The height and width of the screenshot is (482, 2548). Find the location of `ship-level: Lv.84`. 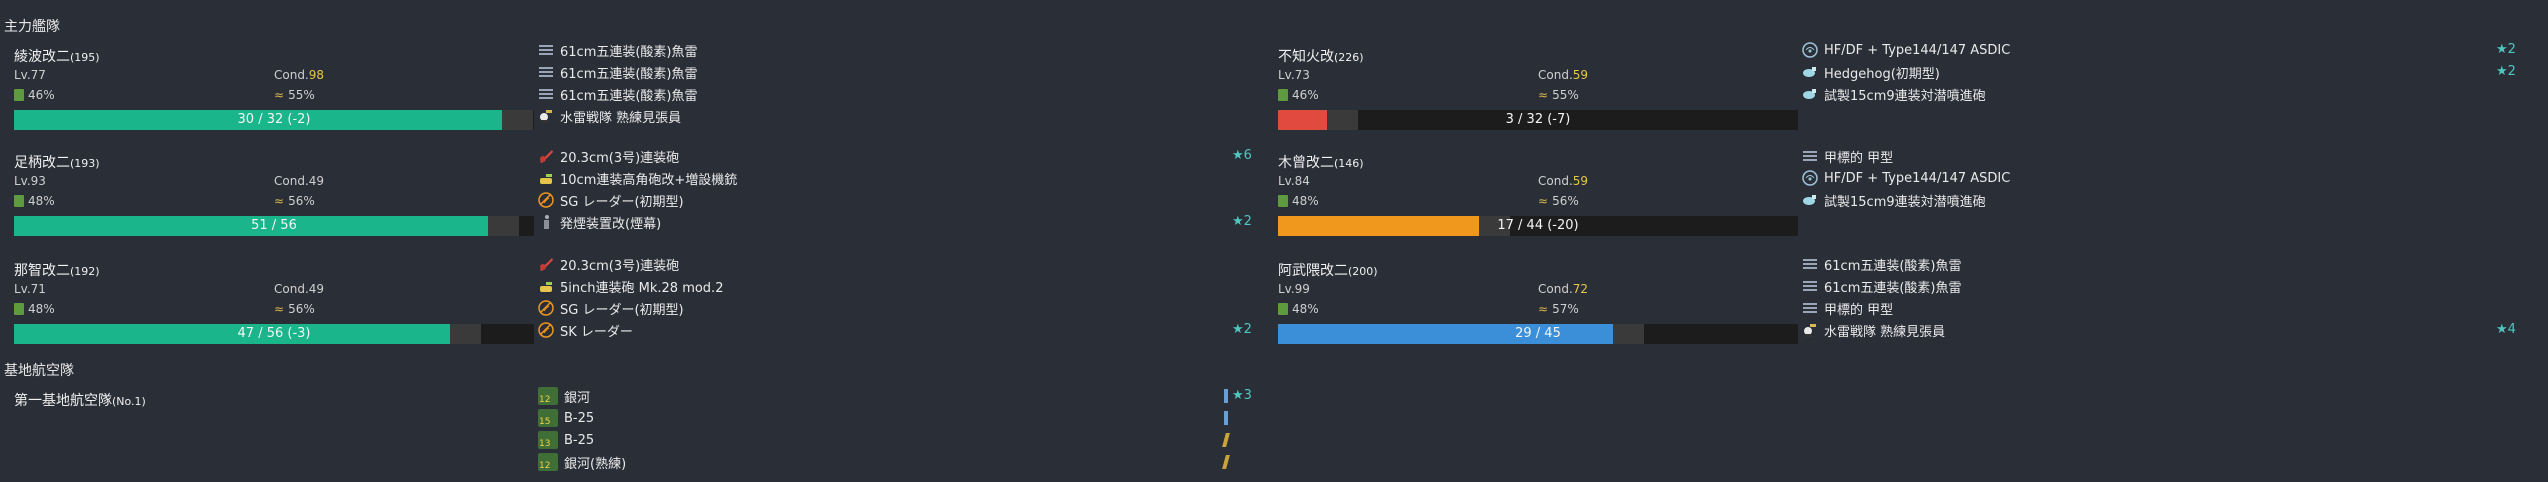

ship-level: Lv.84 is located at coordinates (1294, 181).